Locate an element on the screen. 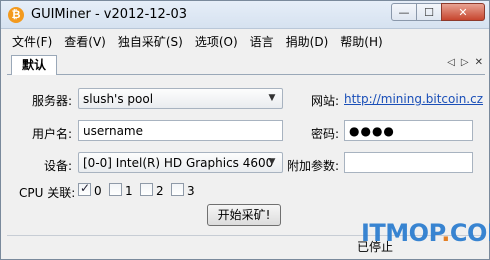 The width and height of the screenshot is (490, 260). tab-next-icon: ▷ is located at coordinates (465, 62).